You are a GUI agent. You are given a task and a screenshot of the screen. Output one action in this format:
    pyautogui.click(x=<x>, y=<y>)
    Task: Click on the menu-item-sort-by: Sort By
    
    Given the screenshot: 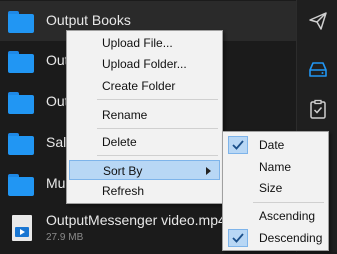 What is the action you would take?
    pyautogui.click(x=144, y=170)
    